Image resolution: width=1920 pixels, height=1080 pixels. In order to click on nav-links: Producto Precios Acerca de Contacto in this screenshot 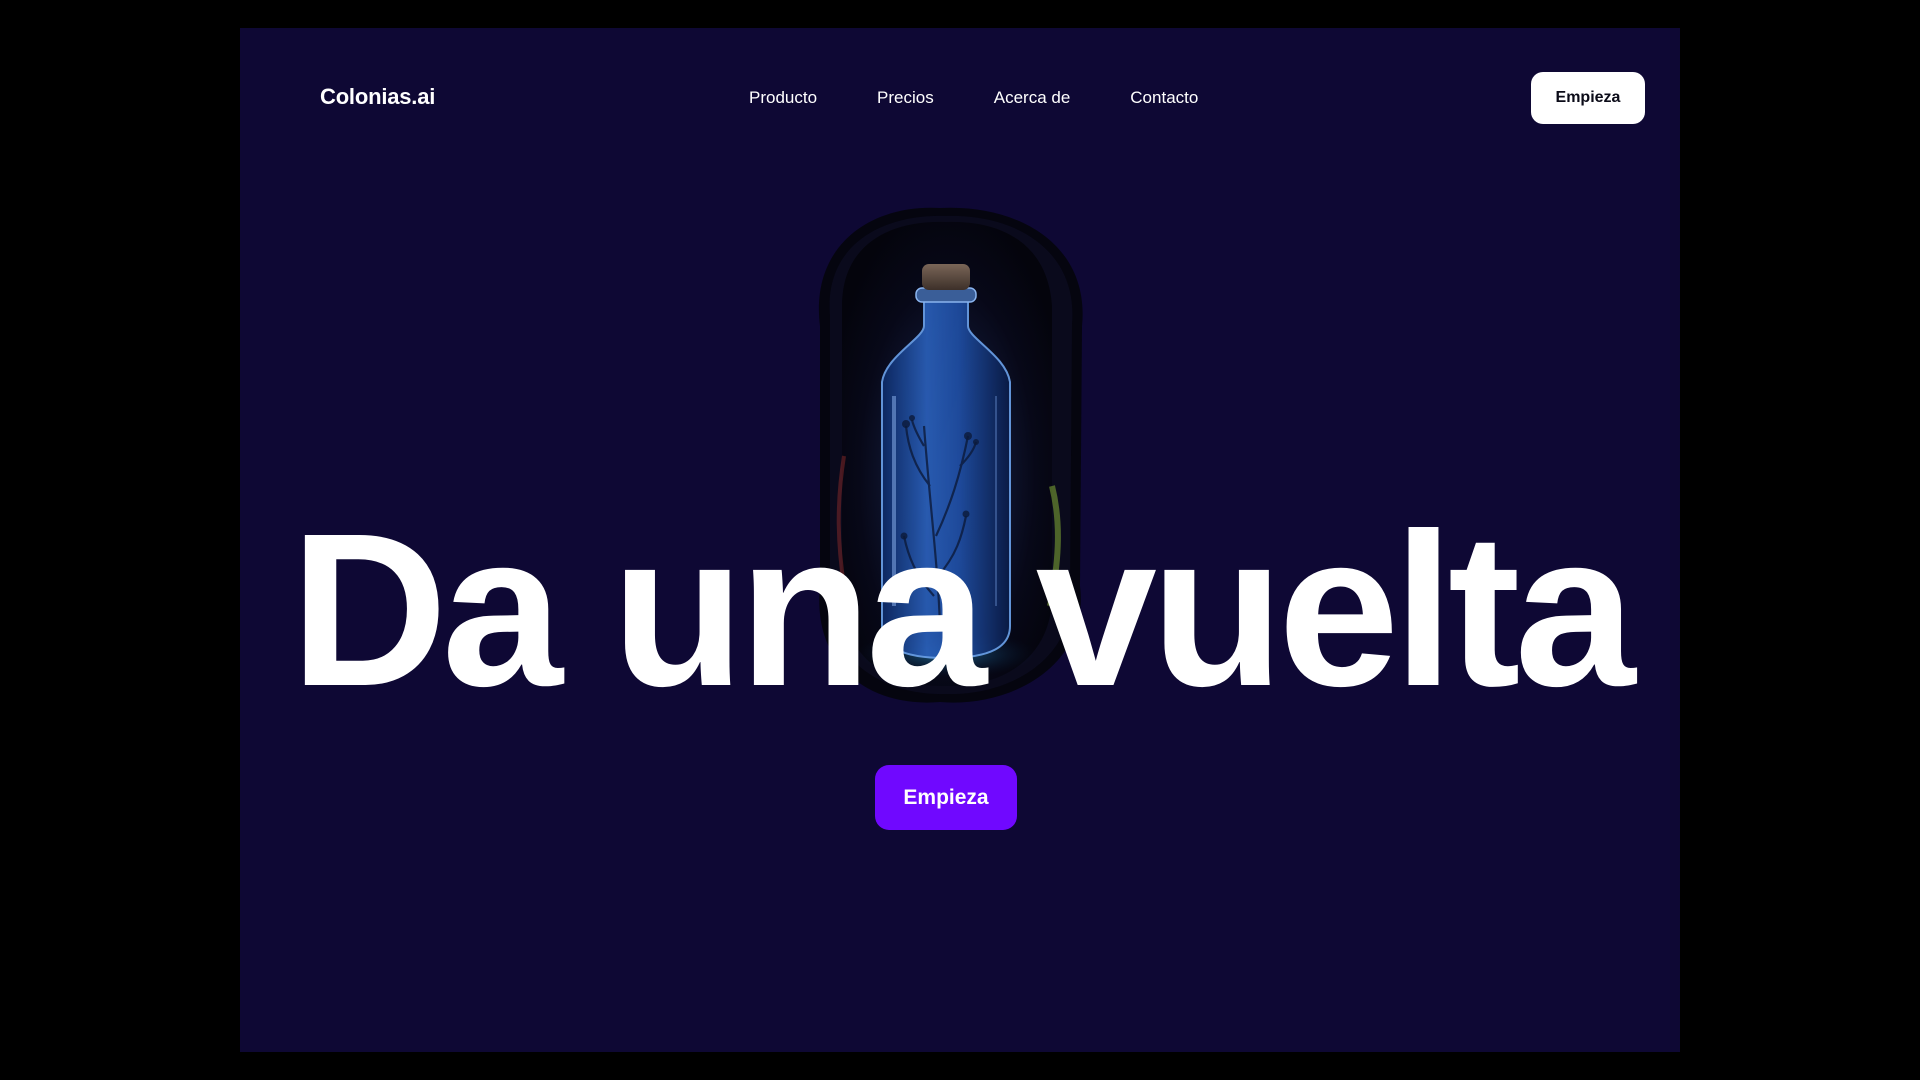, I will do `click(1003, 98)`.